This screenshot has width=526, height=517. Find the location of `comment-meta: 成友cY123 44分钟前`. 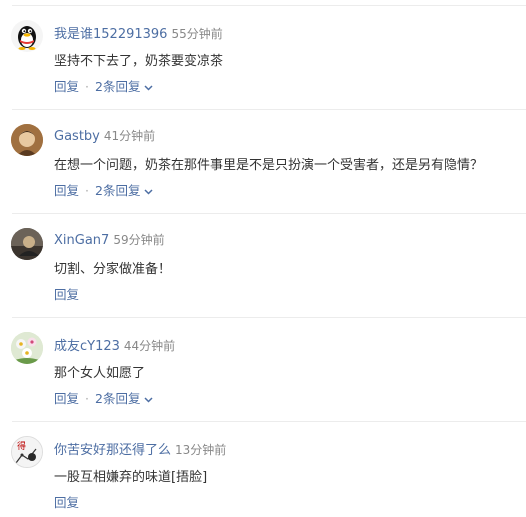

comment-meta: 成友cY123 44分钟前 is located at coordinates (114, 344).